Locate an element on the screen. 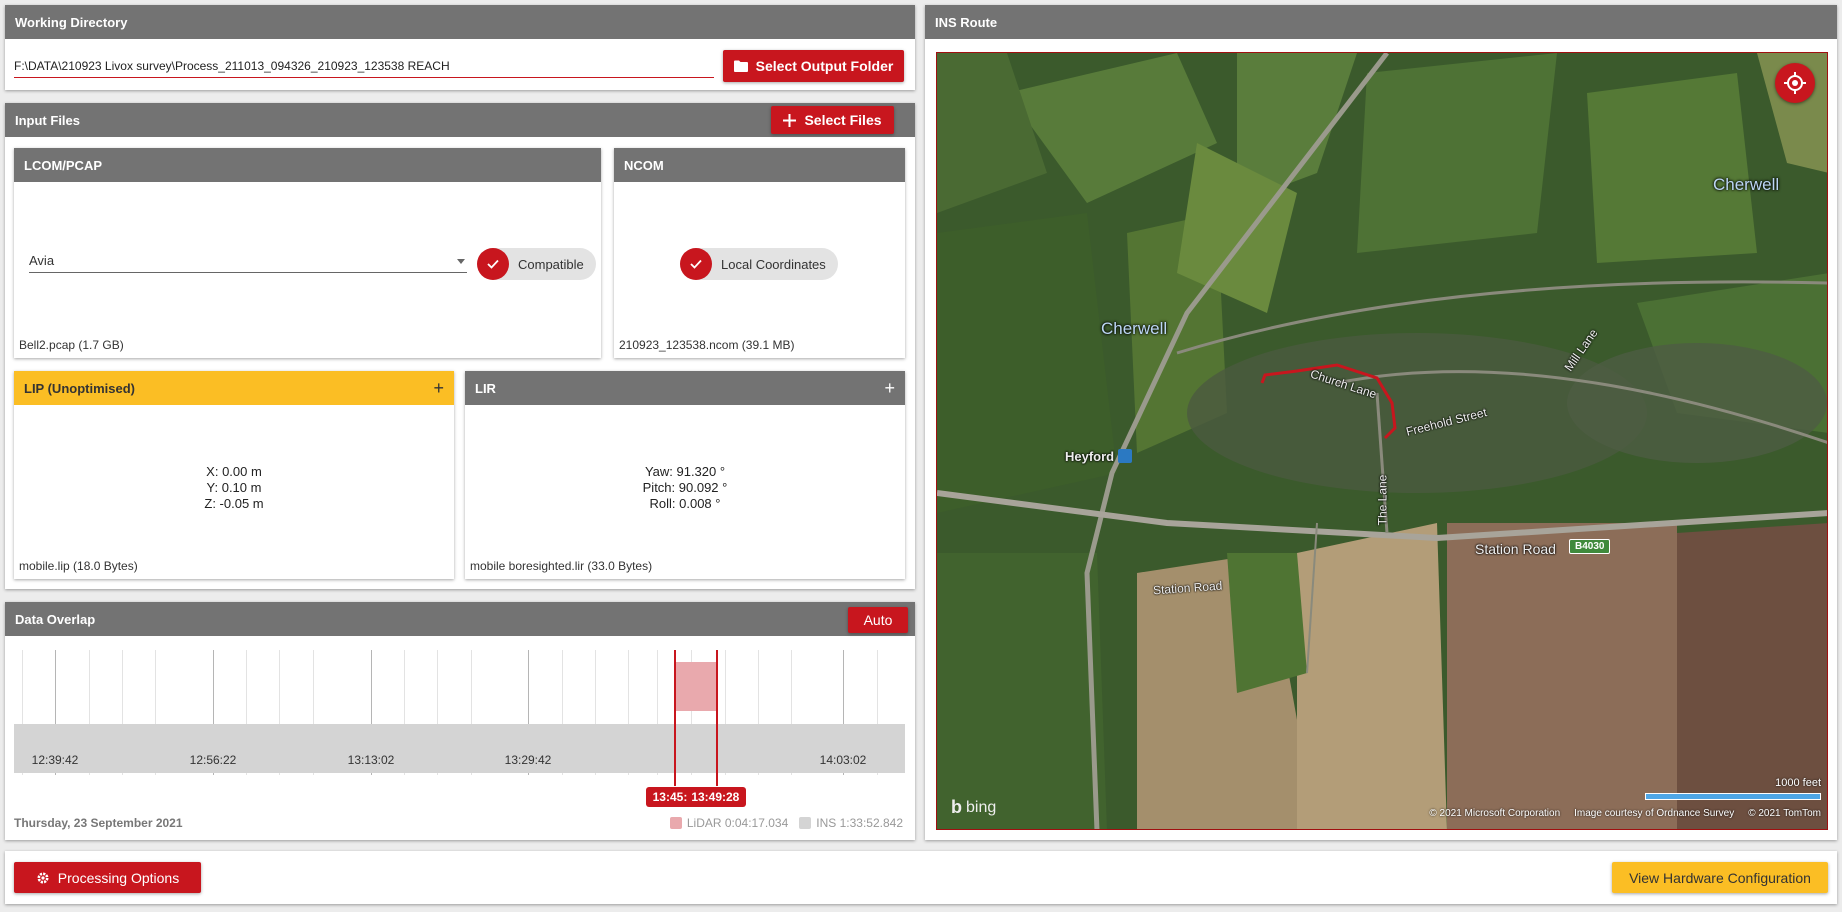  lir-file-name: mobile boresighted.lir (33.0 Bytes) is located at coordinates (561, 566).